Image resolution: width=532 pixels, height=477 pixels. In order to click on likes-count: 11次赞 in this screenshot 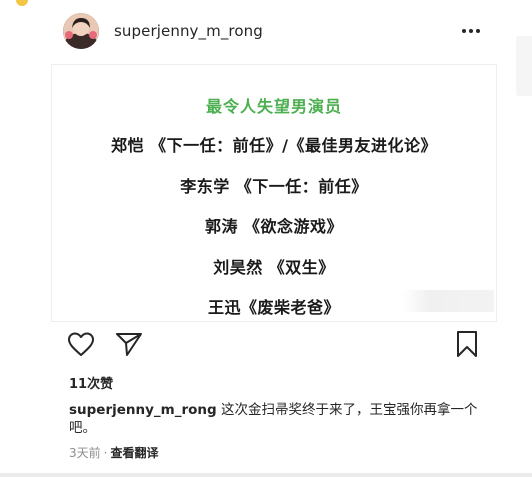, I will do `click(91, 382)`.